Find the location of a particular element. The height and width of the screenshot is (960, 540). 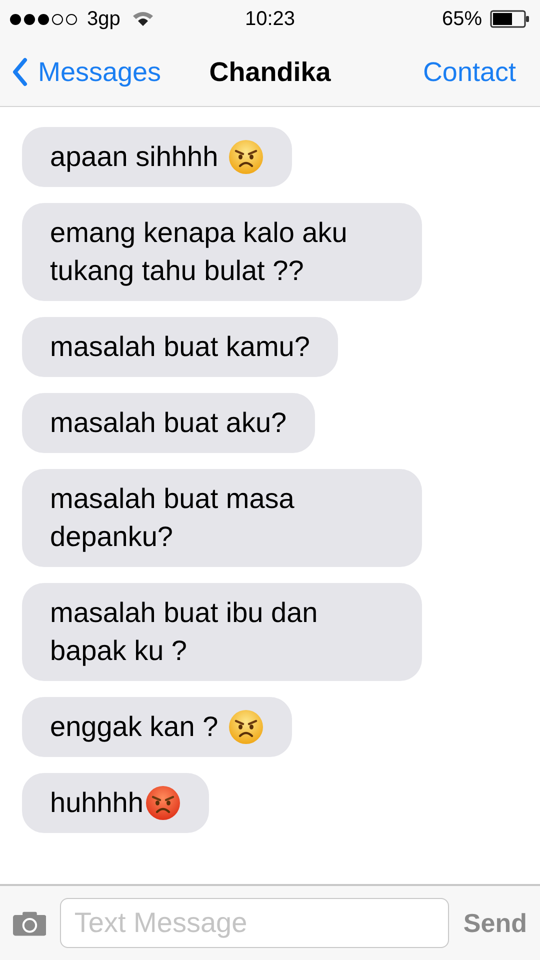

battery-percent: 65% is located at coordinates (462, 19).